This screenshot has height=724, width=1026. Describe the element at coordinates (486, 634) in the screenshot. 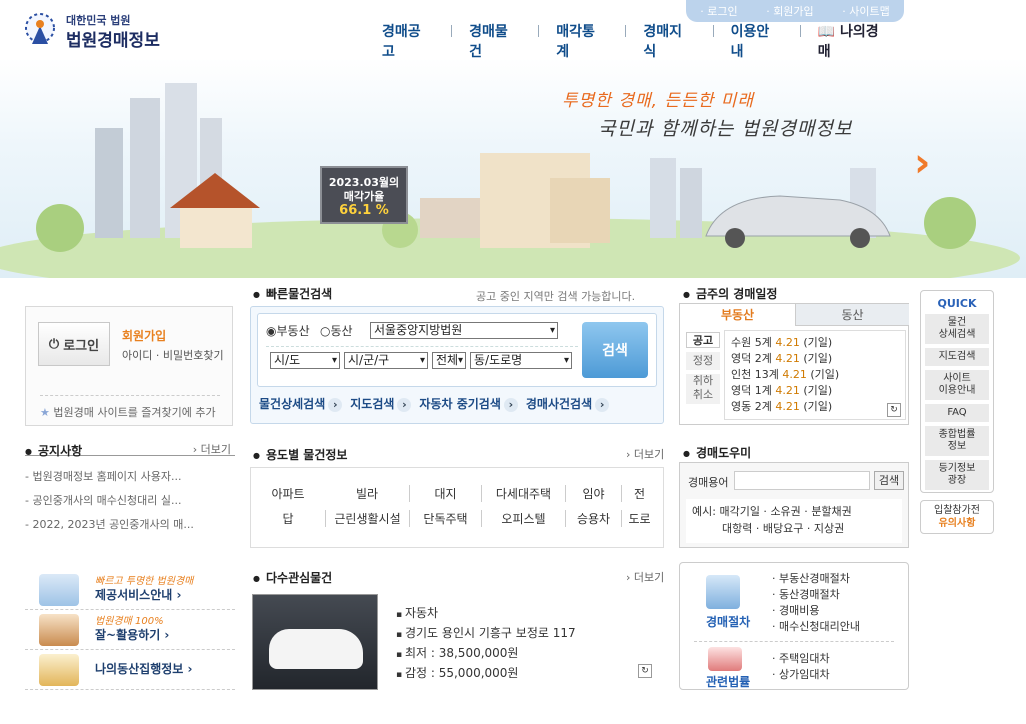

I see `popular-address: 경기도 용인시 기흥구 보정로 117` at that location.